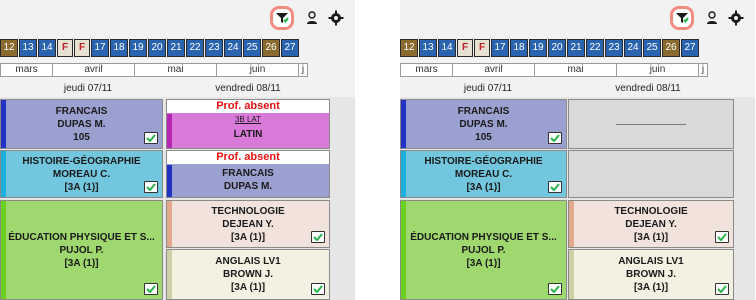  What do you see at coordinates (248, 124) in the screenshot?
I see `lesson-latin: Prof. absent 3B LAT LATIN` at bounding box center [248, 124].